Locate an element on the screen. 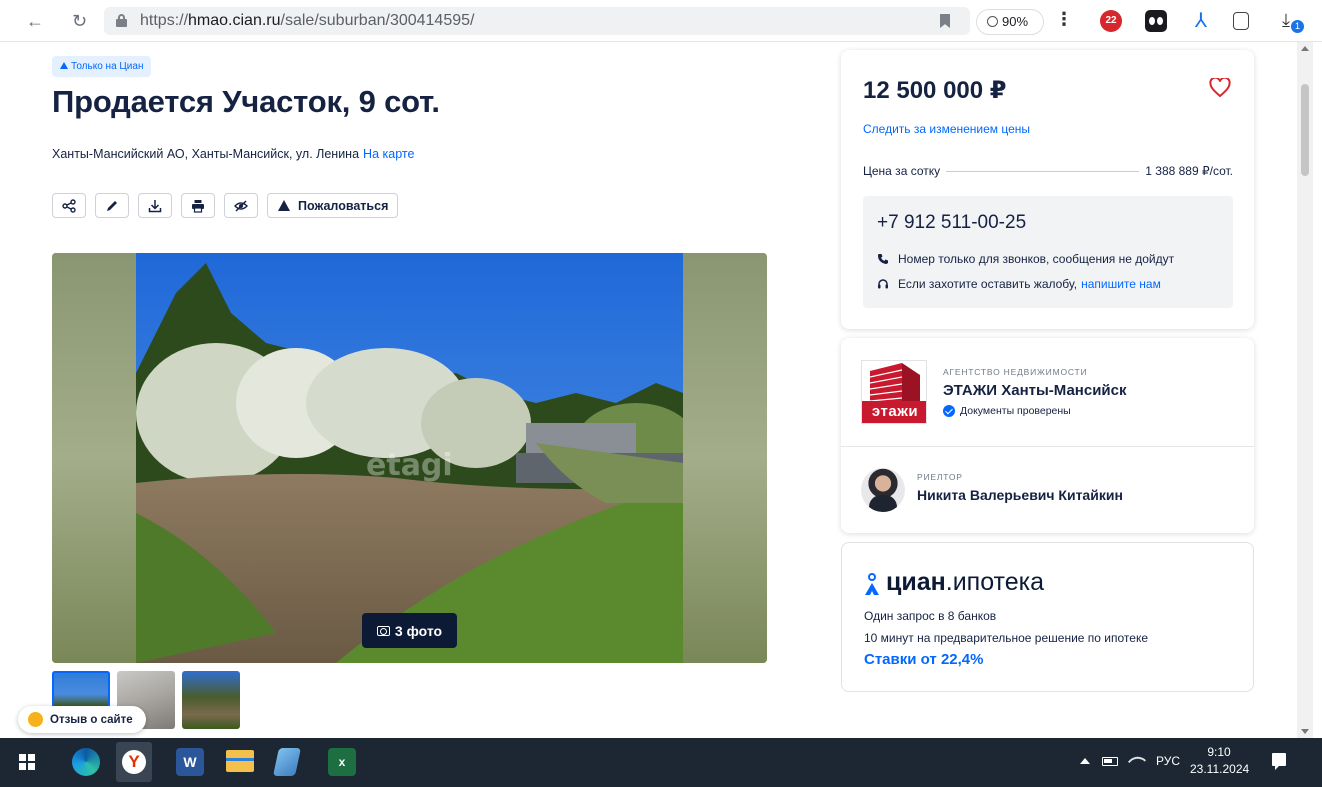  realtor-type: РИЕЛТОР is located at coordinates (940, 477).